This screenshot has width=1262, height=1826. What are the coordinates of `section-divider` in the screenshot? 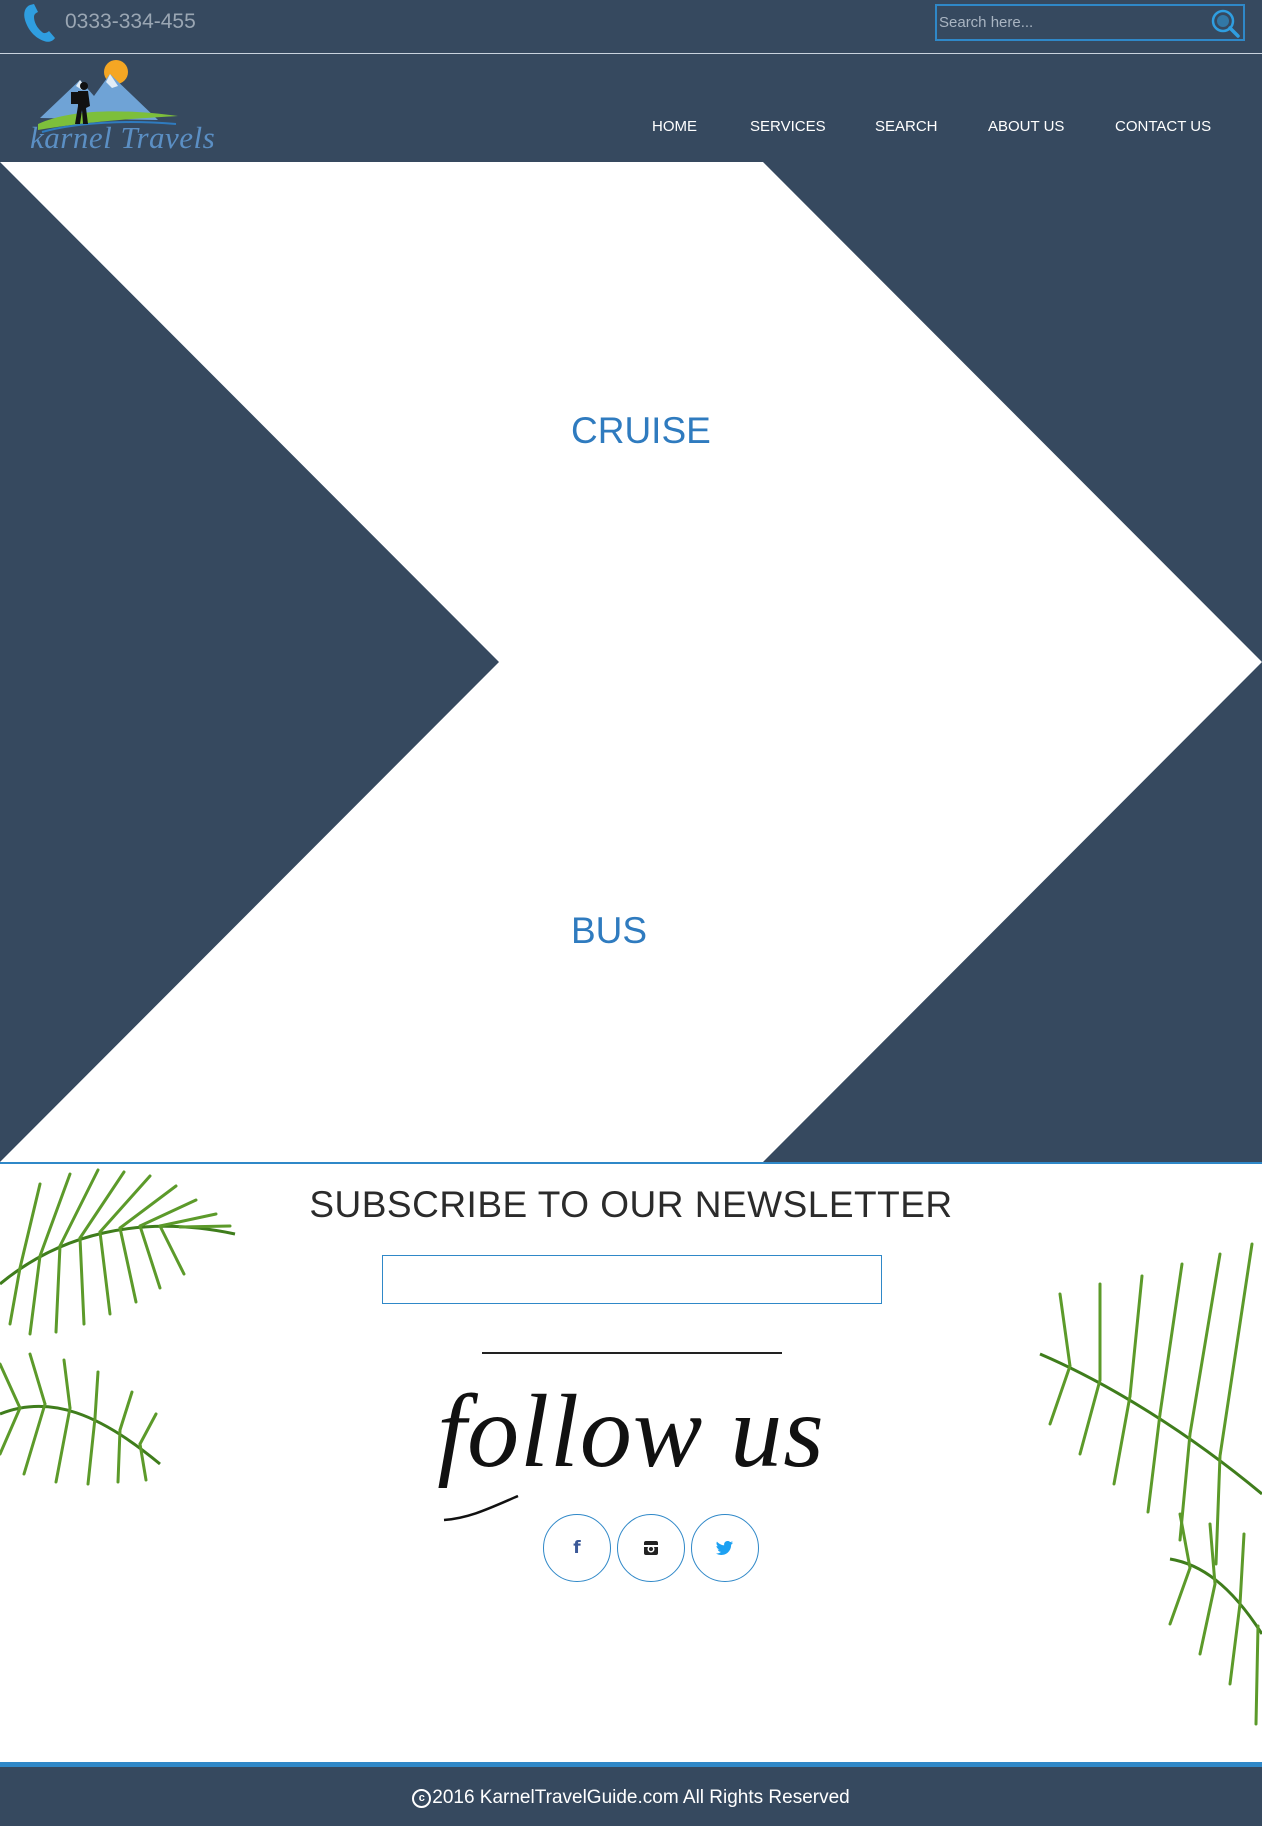 It's located at (632, 1353).